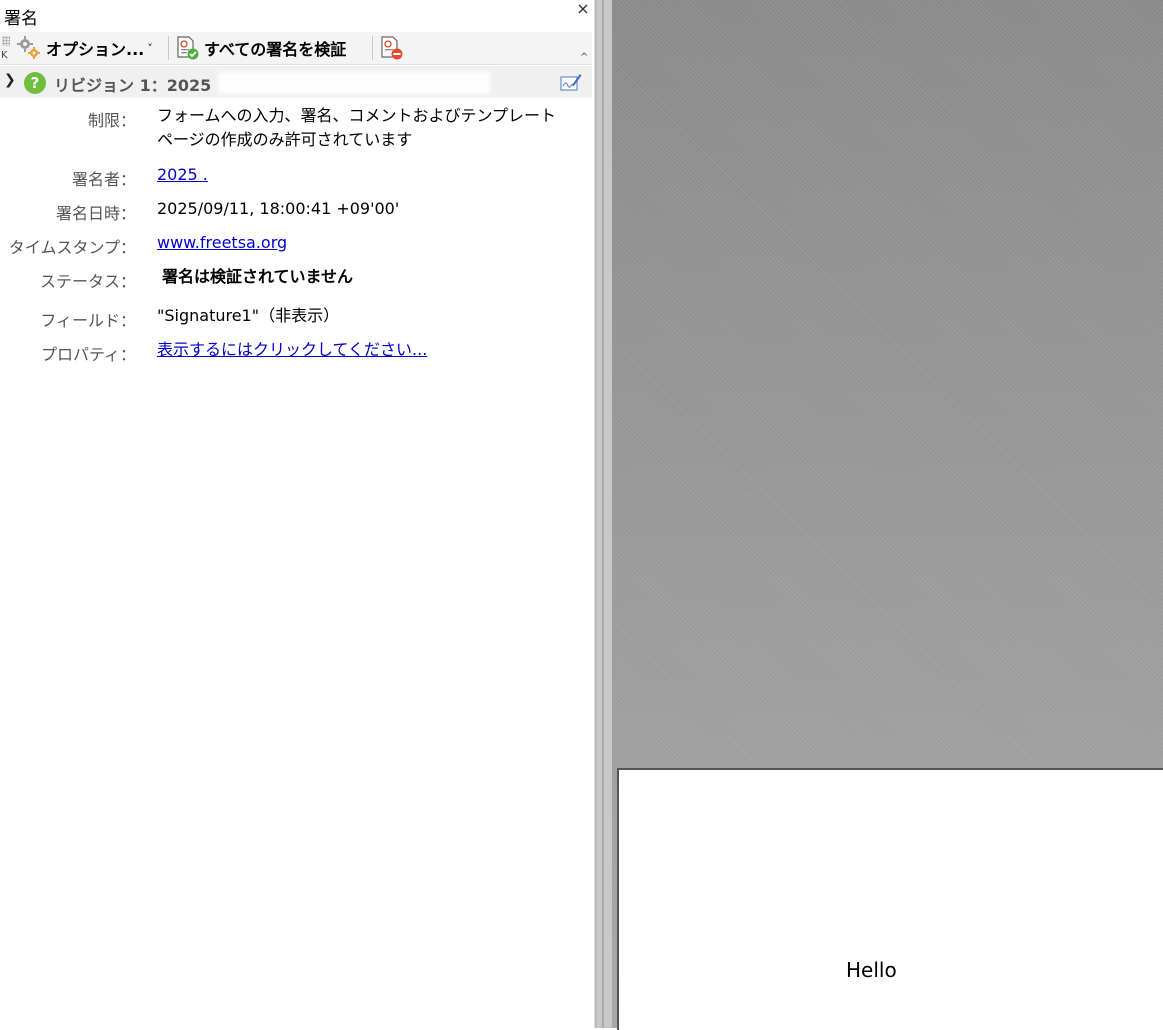  I want to click on collapse-revision-icon: ❯, so click(10, 80).